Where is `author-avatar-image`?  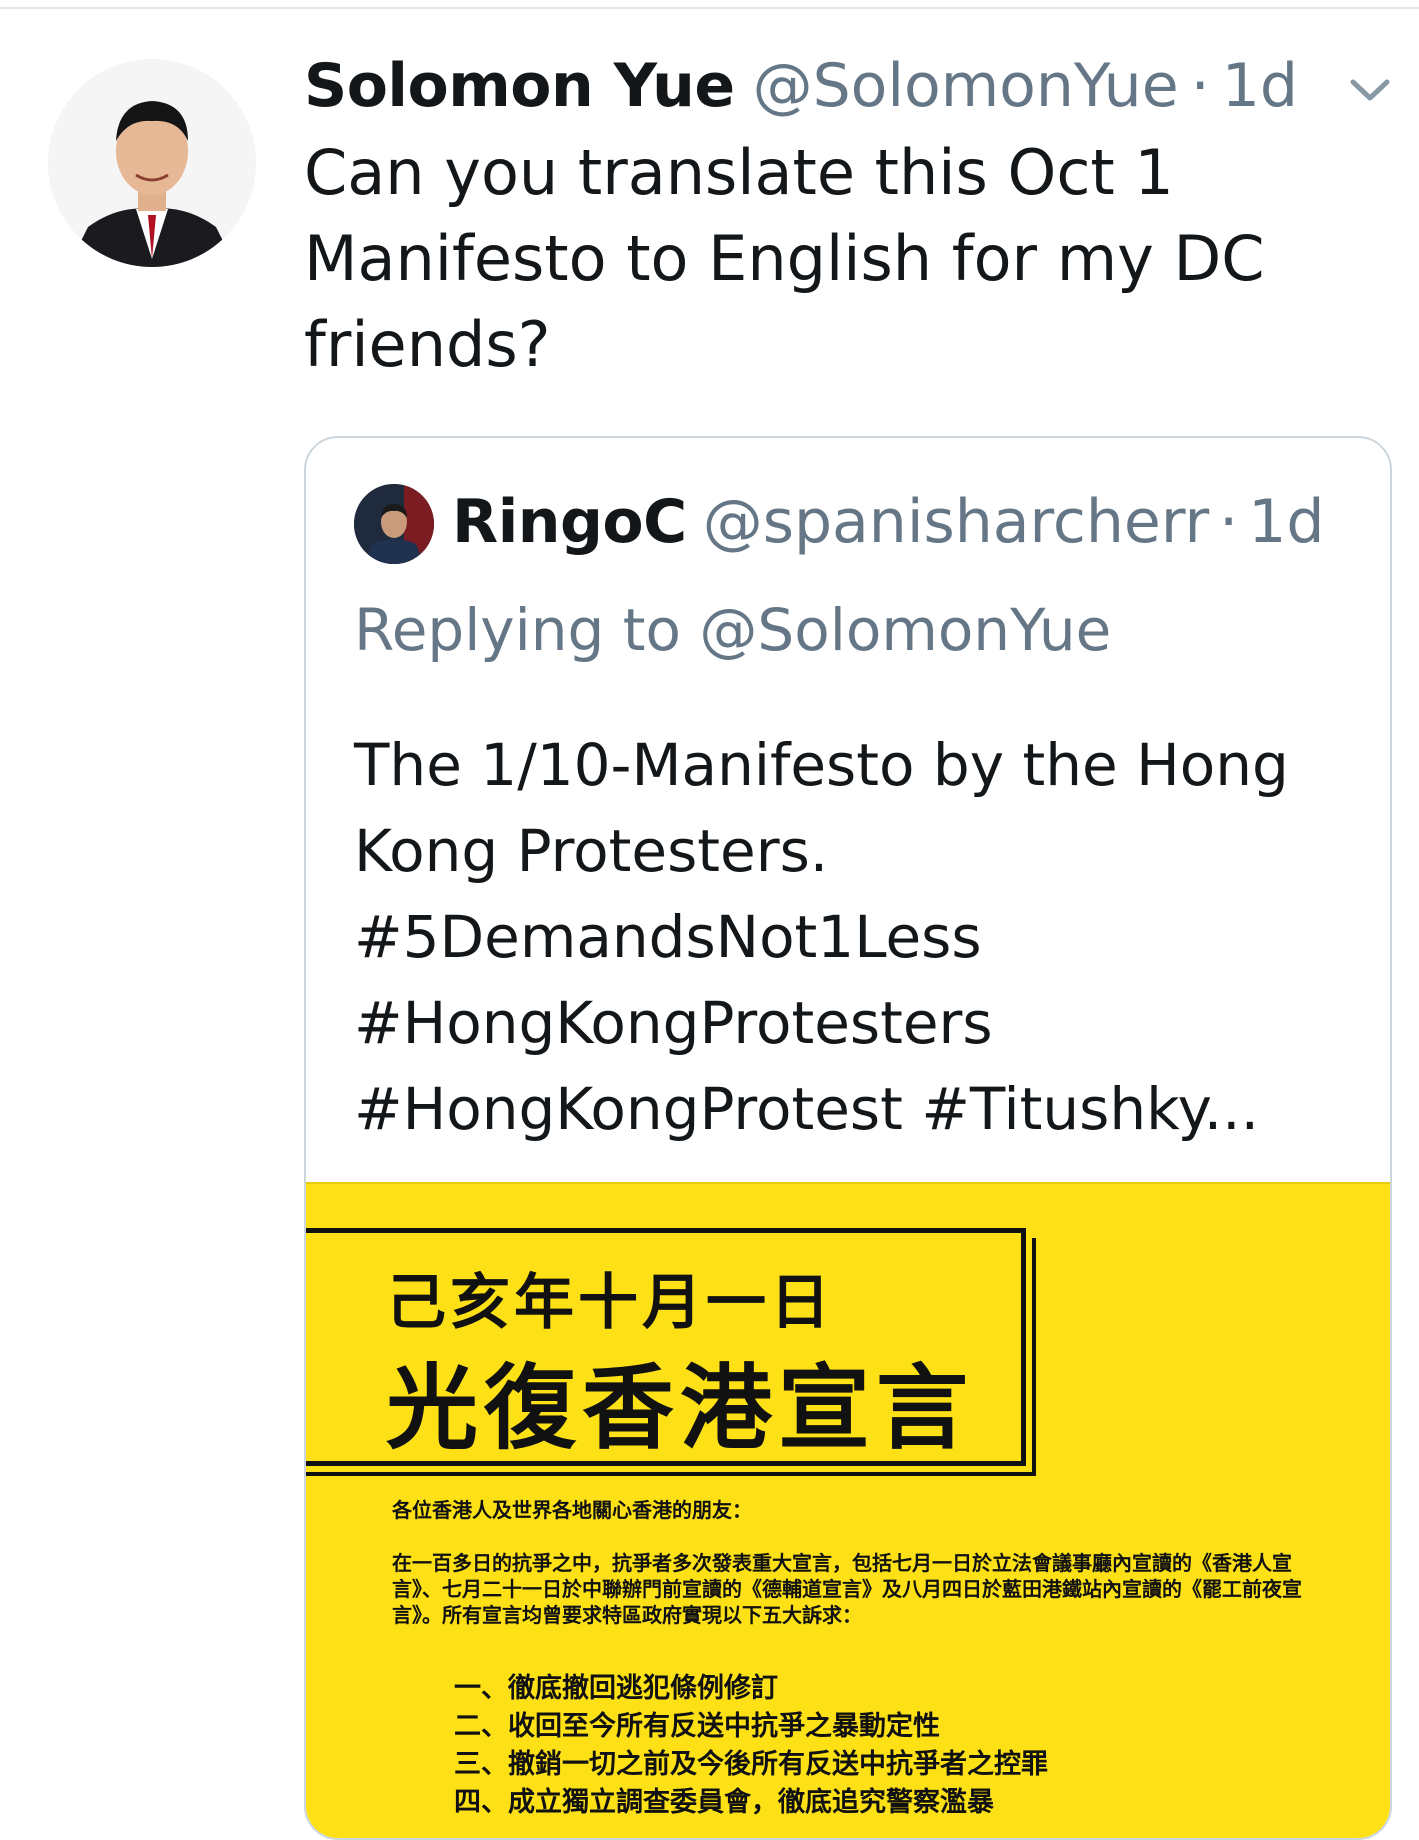 author-avatar-image is located at coordinates (152, 163).